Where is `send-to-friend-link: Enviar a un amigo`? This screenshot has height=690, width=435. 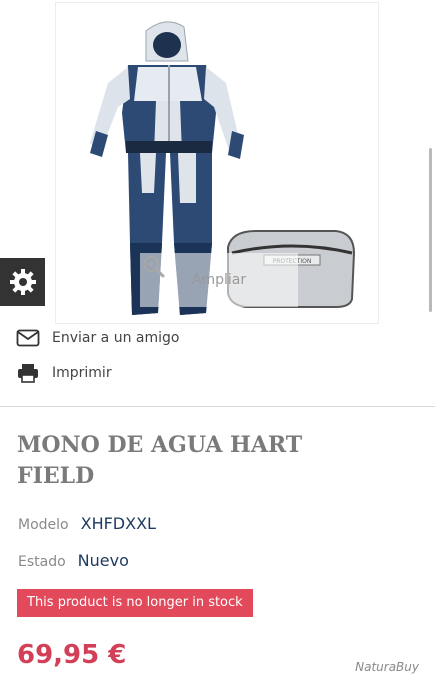 send-to-friend-link: Enviar a un amigo is located at coordinates (97, 338).